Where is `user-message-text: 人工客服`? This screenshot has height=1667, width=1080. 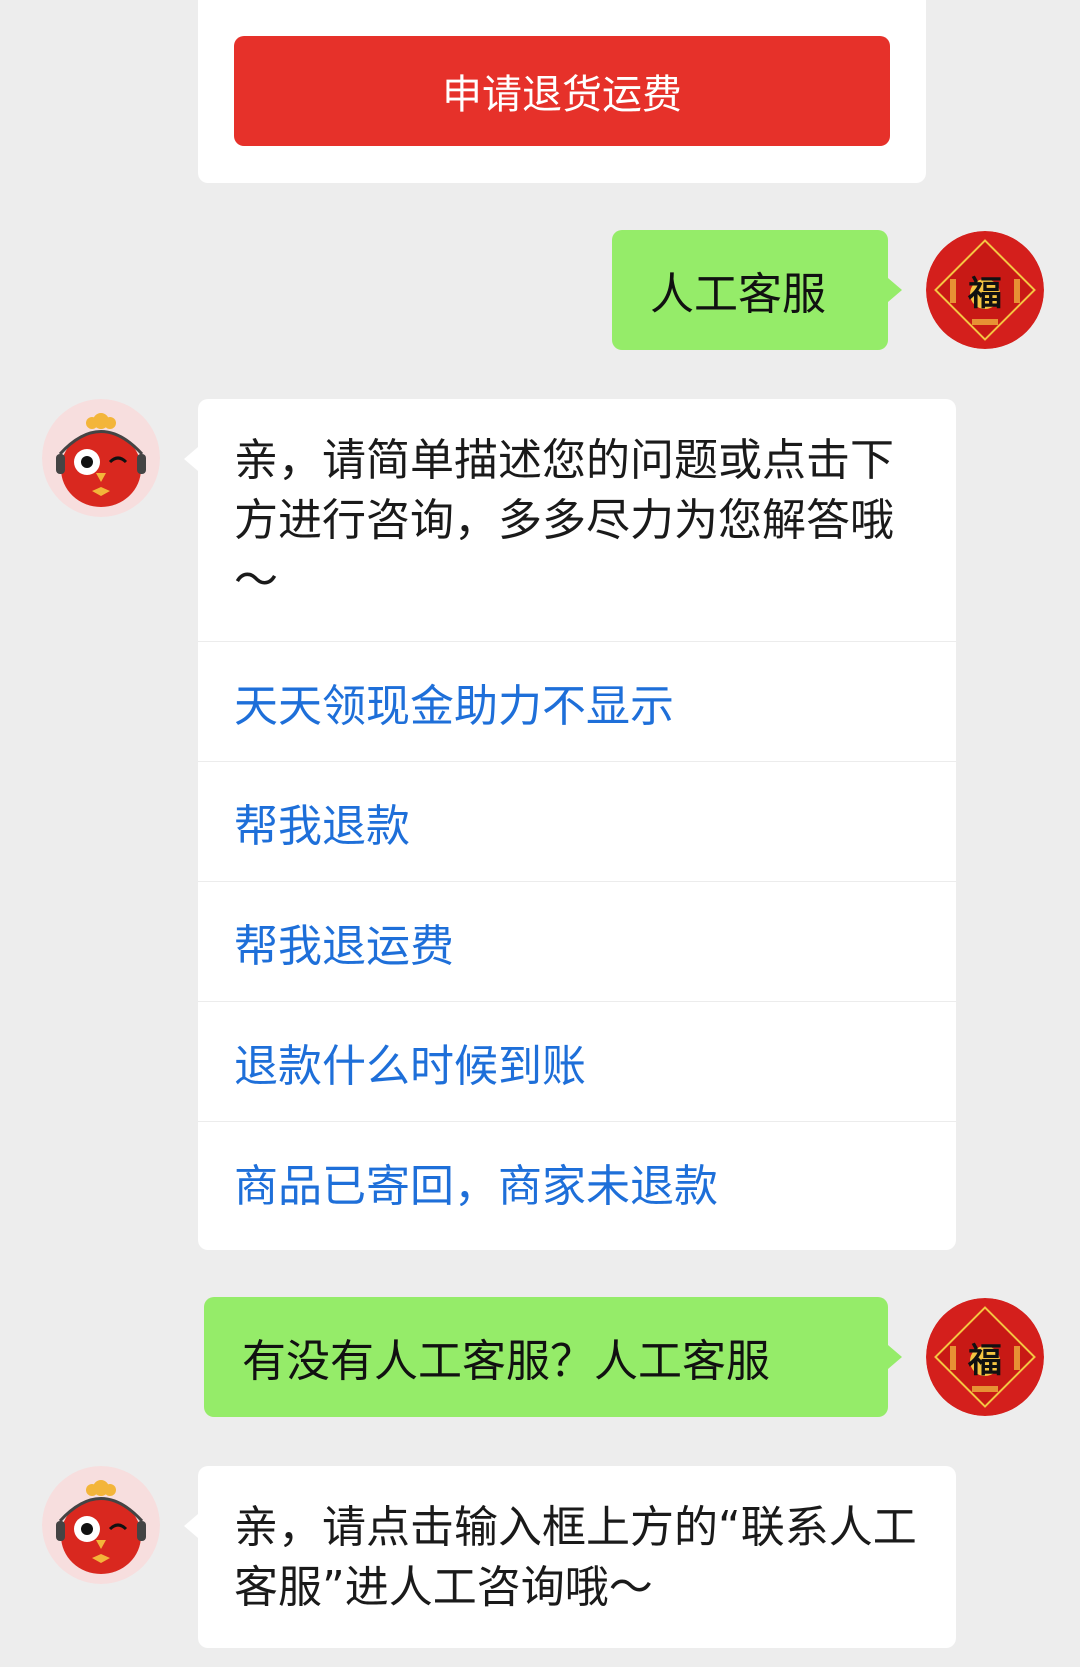
user-message-text: 人工客服 is located at coordinates (738, 294).